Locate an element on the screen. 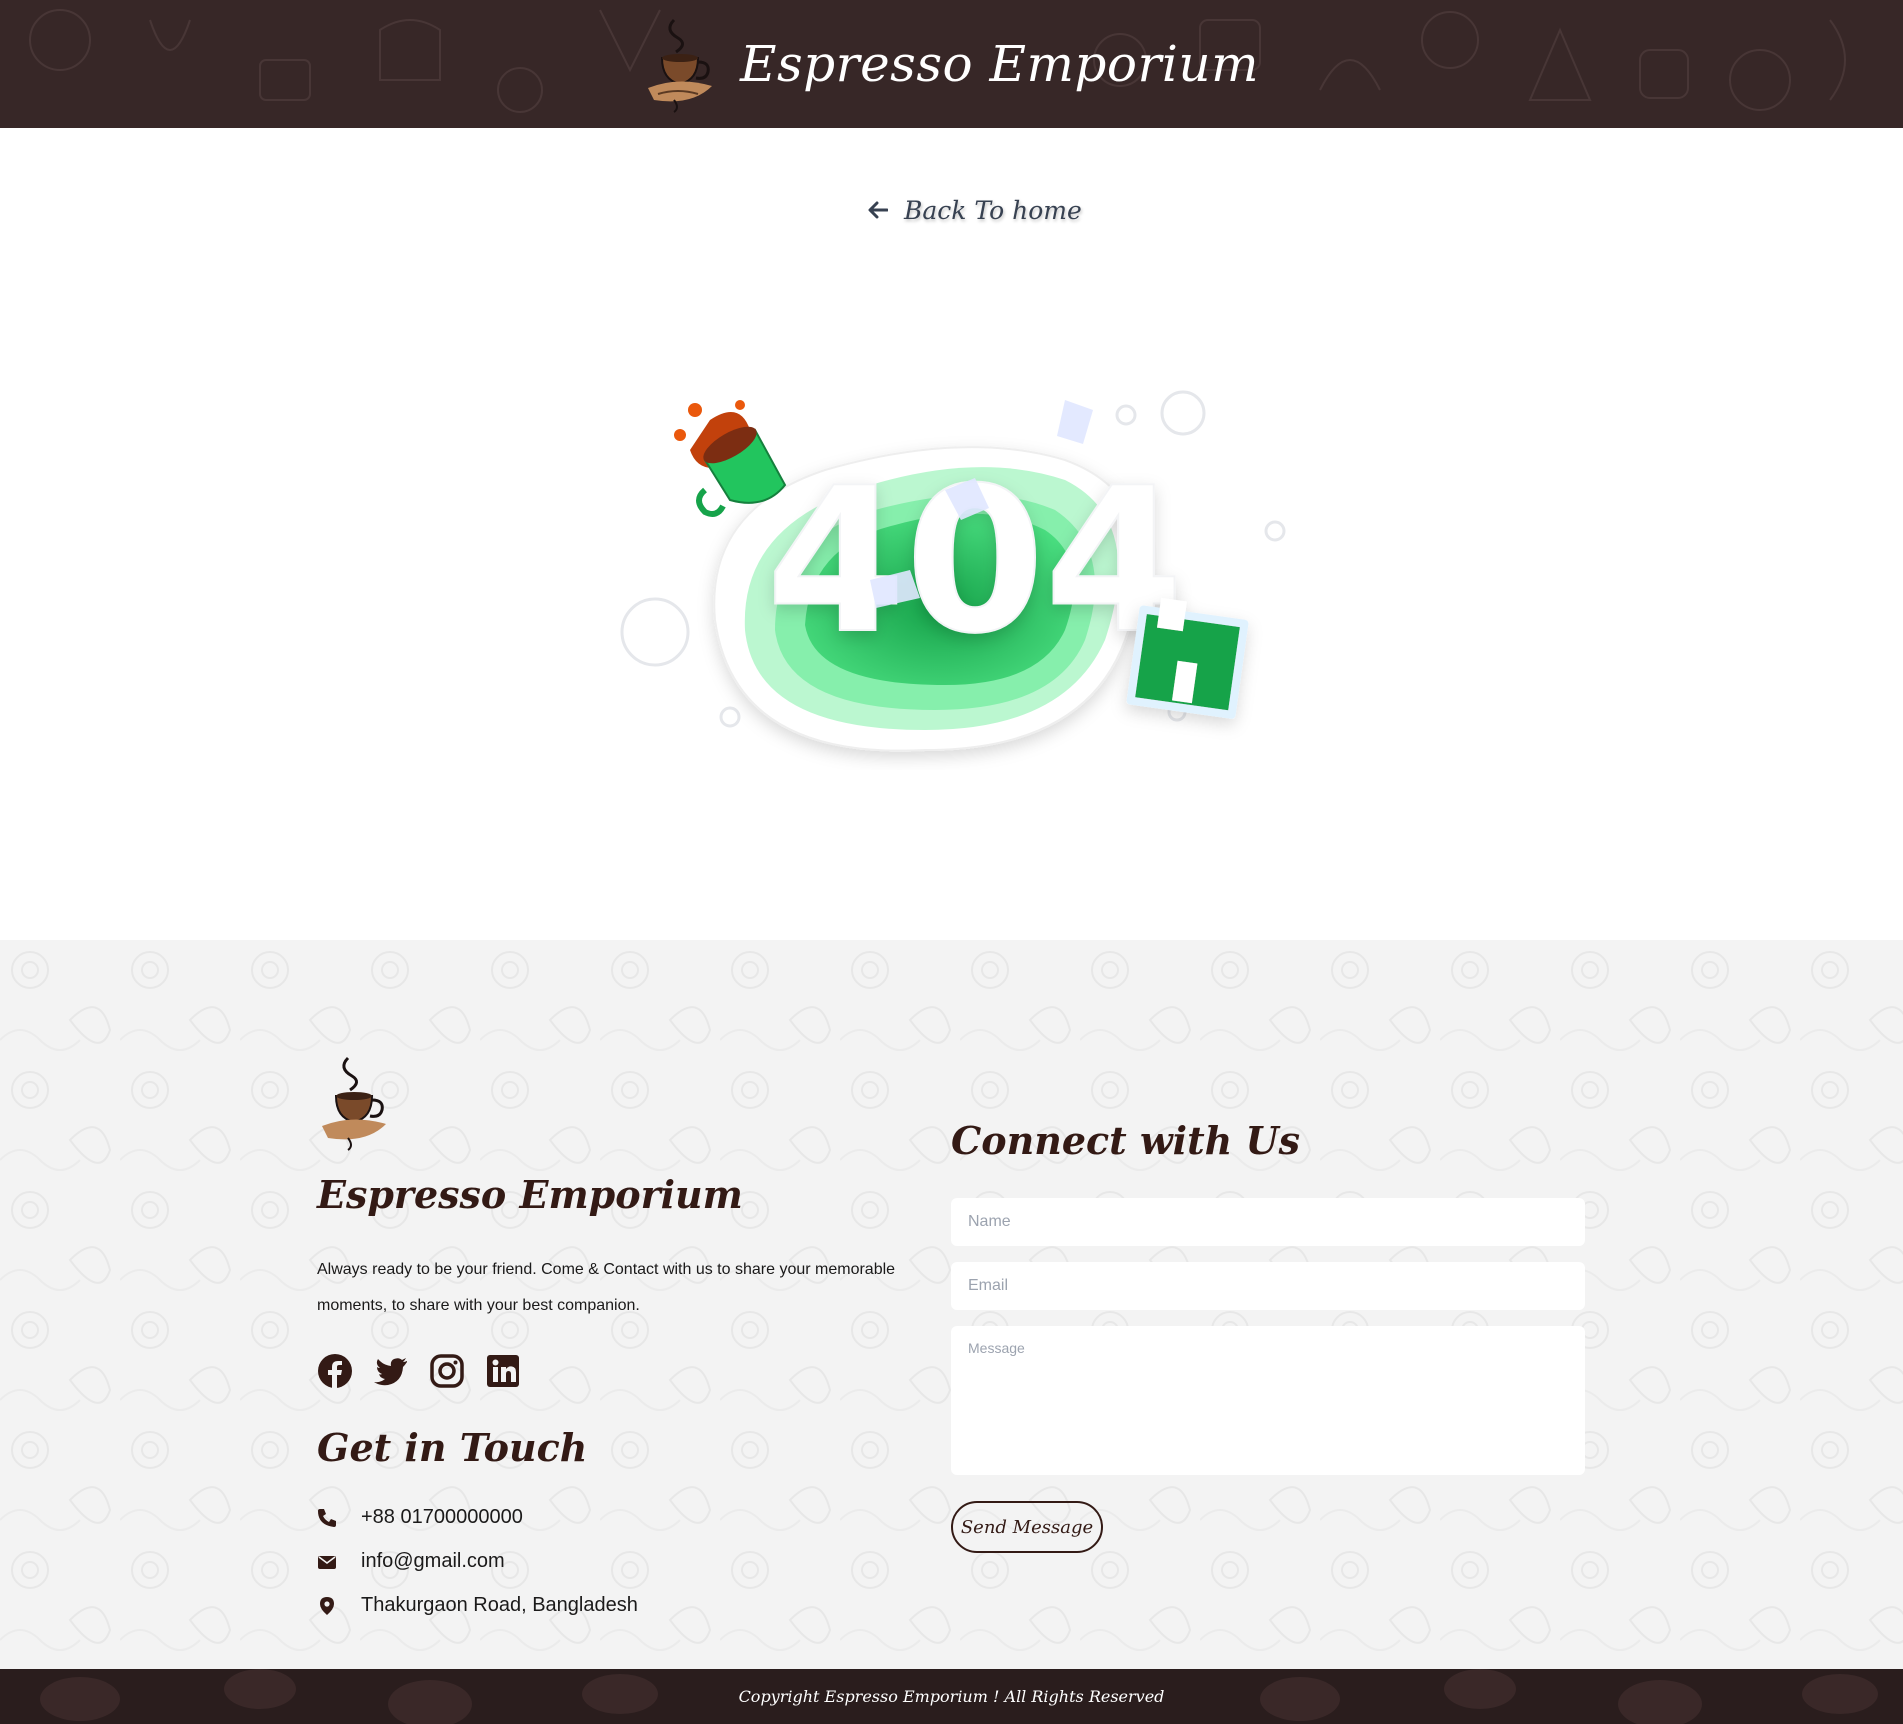 This screenshot has width=1903, height=1724. contact-phone: +88 01700000000 is located at coordinates (420, 1517).